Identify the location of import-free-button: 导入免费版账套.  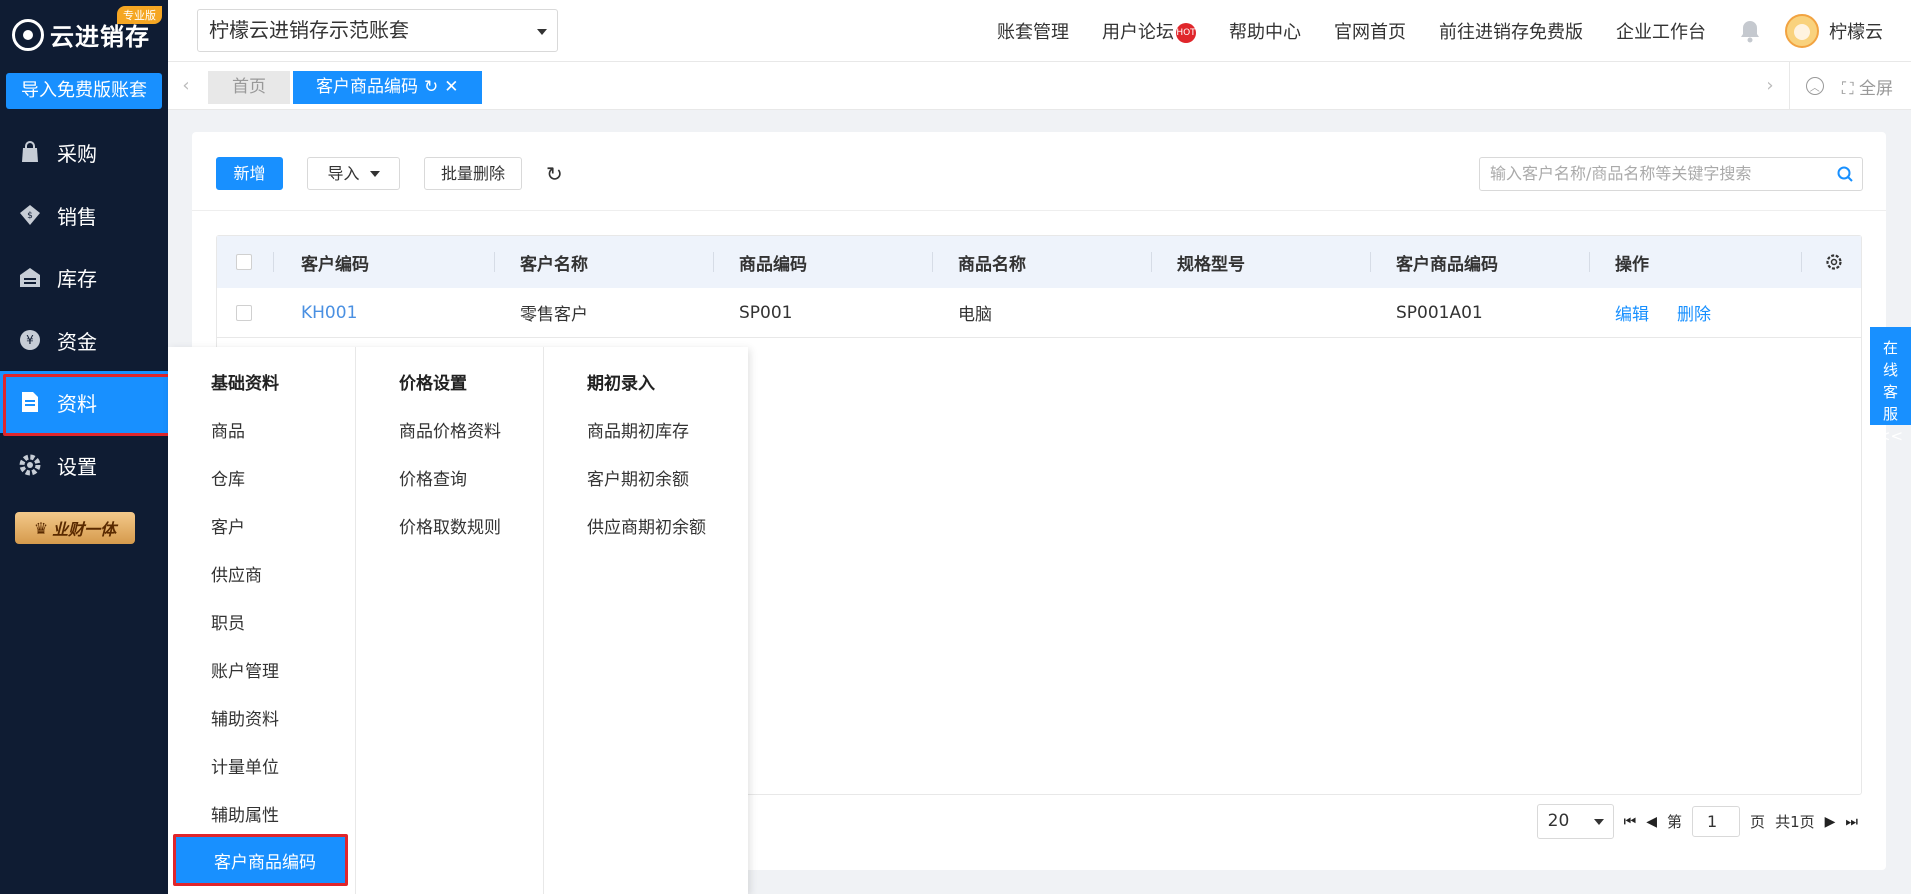
(84, 91).